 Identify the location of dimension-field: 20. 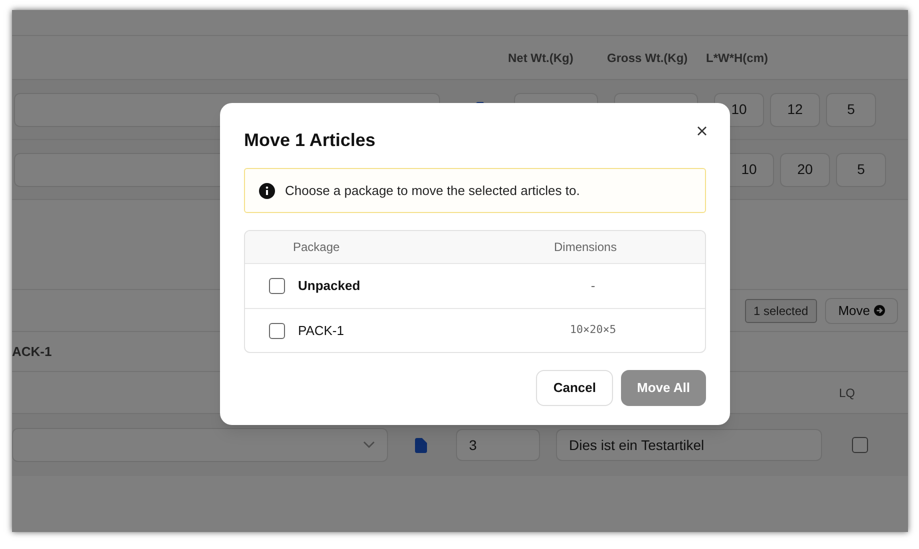
(805, 169).